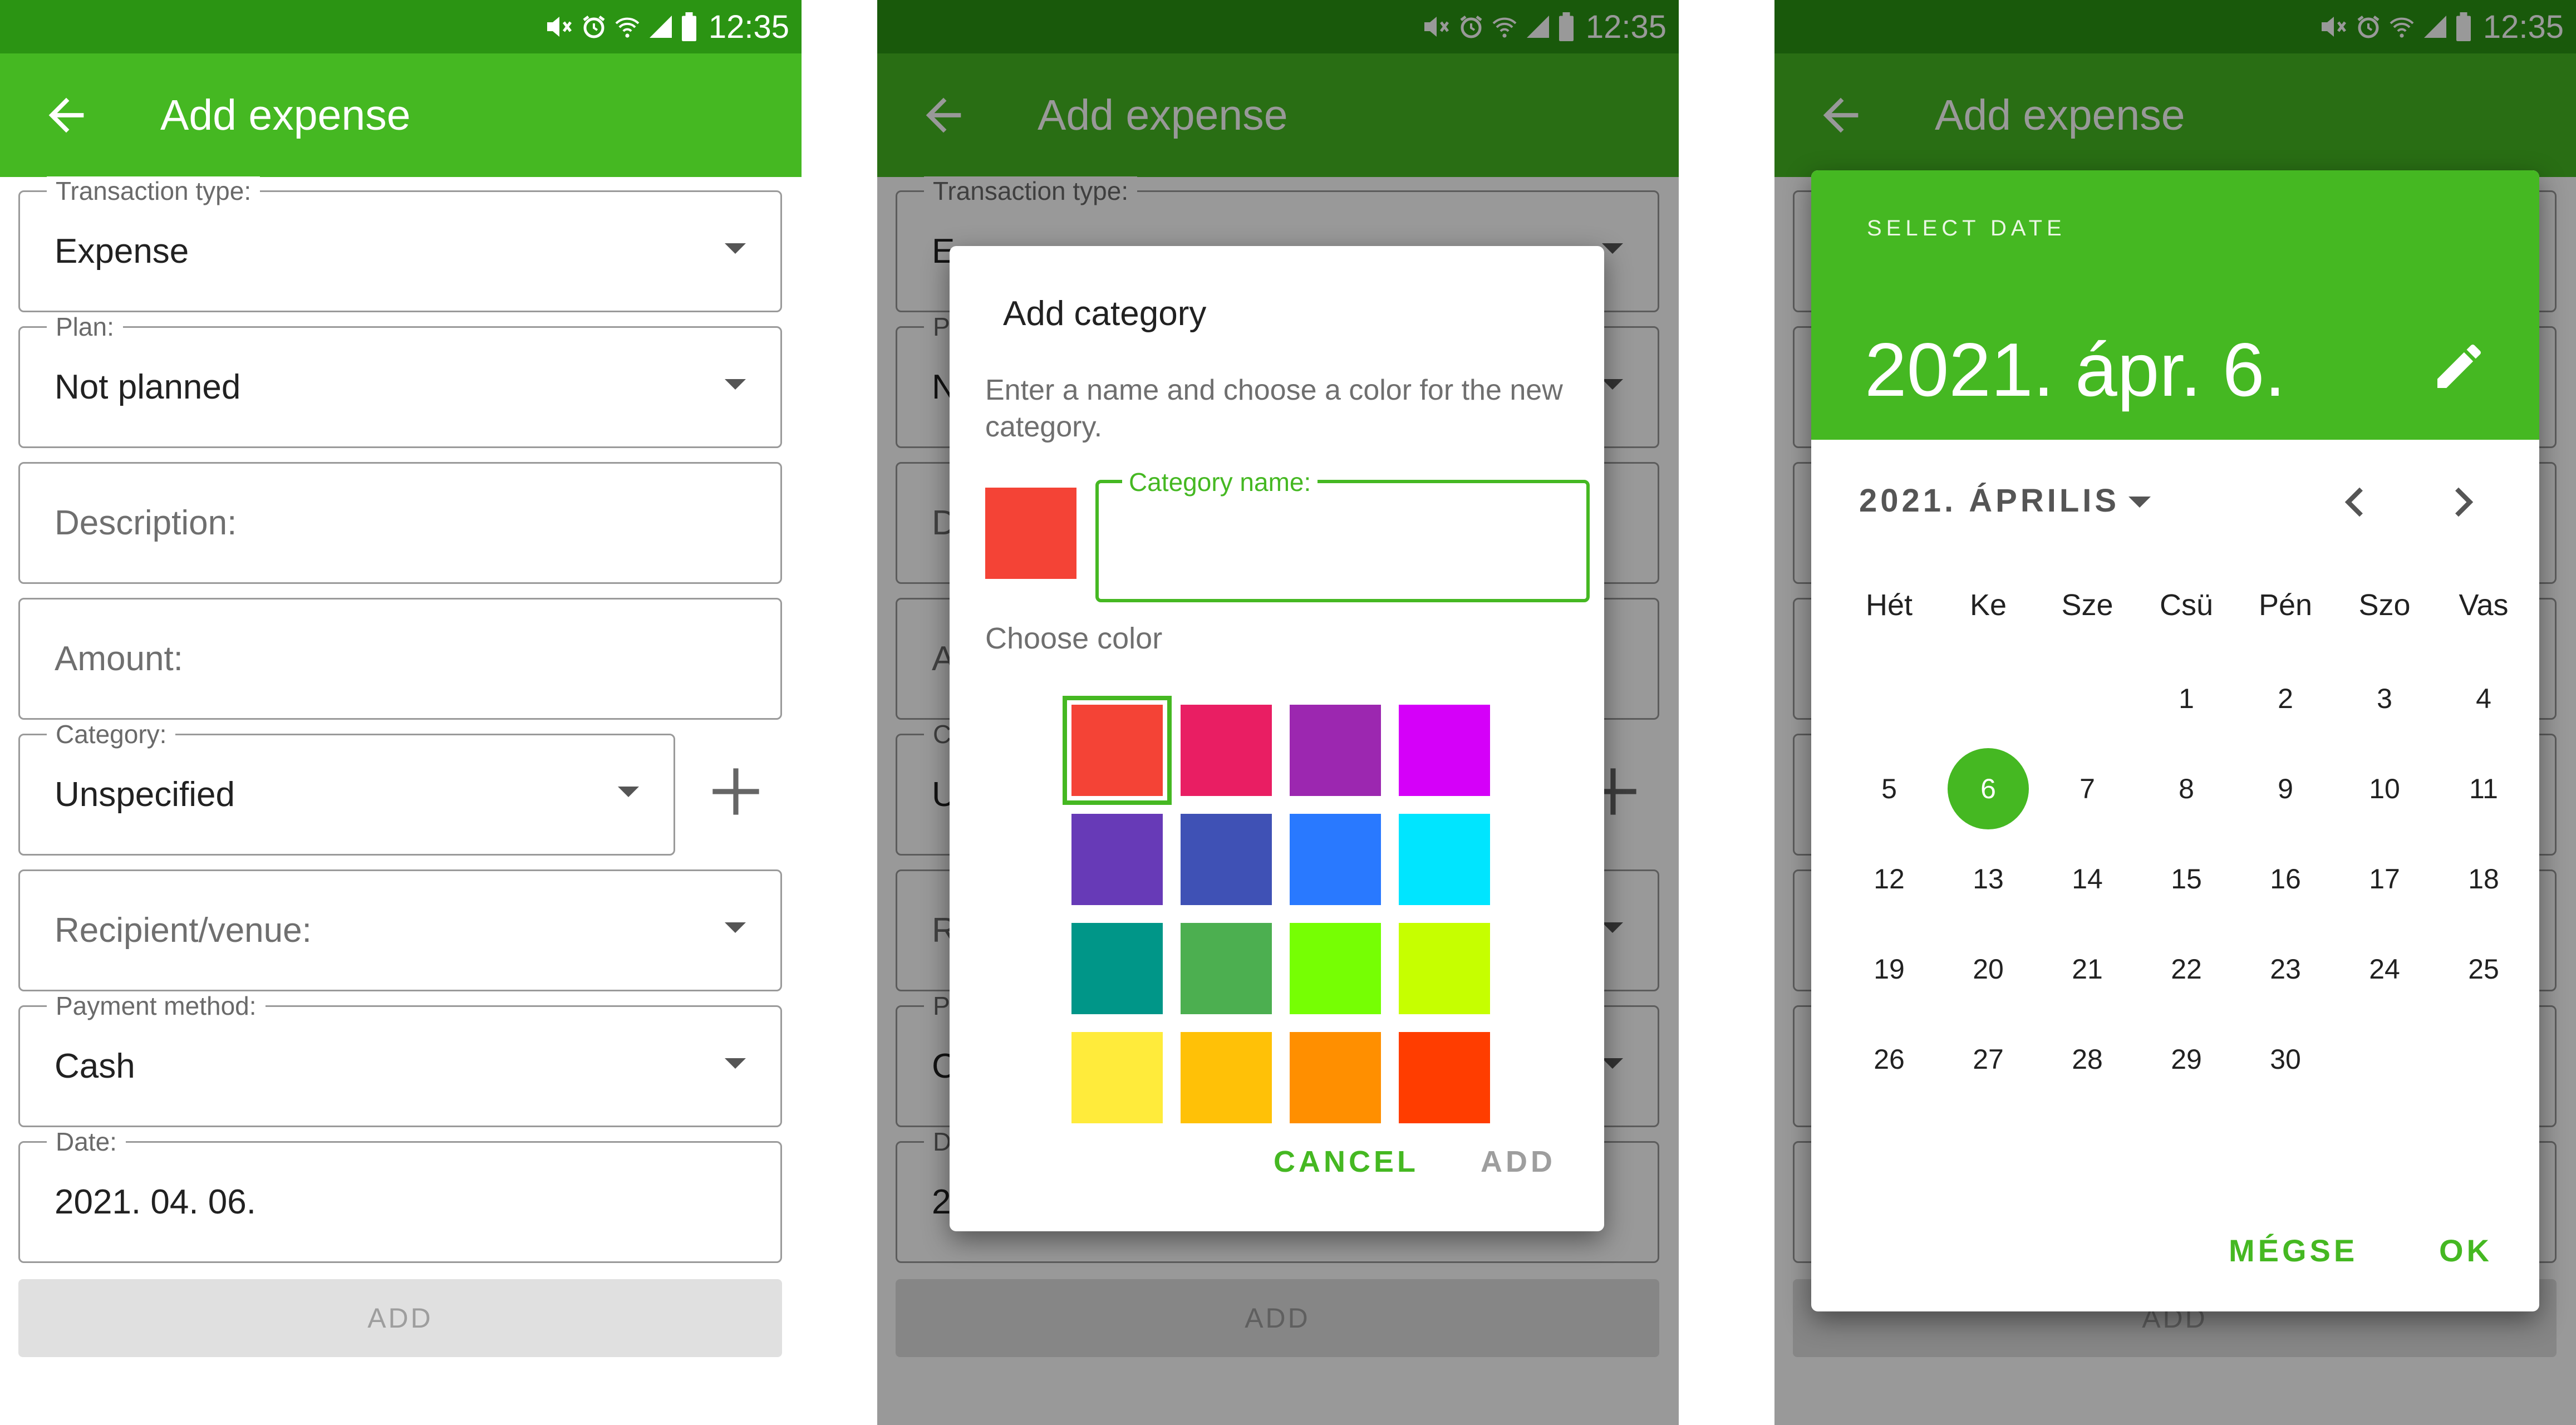 This screenshot has width=2576, height=1425. Describe the element at coordinates (2186, 1059) in the screenshot. I see `calendar-day: 29` at that location.